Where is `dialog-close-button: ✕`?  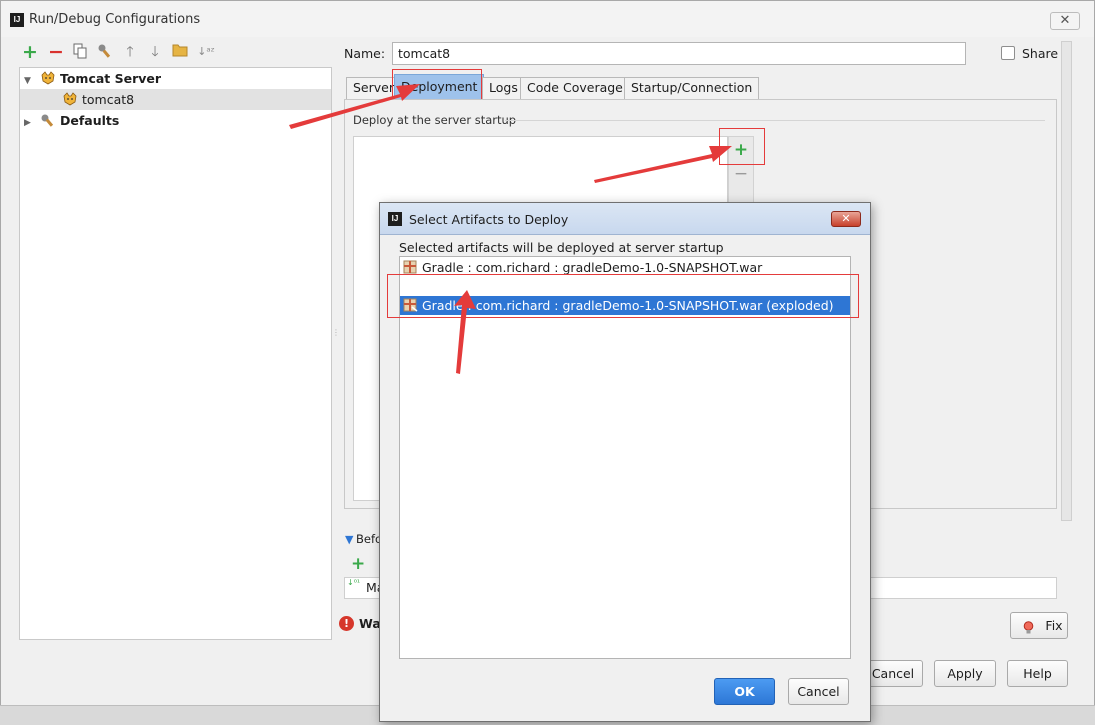 dialog-close-button: ✕ is located at coordinates (846, 219).